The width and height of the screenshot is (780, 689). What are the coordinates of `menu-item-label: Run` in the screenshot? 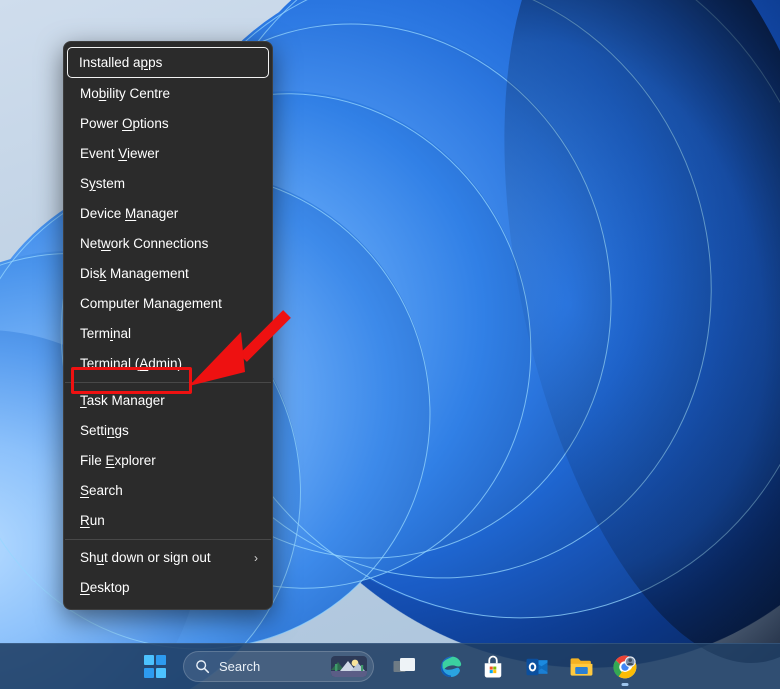 It's located at (92, 520).